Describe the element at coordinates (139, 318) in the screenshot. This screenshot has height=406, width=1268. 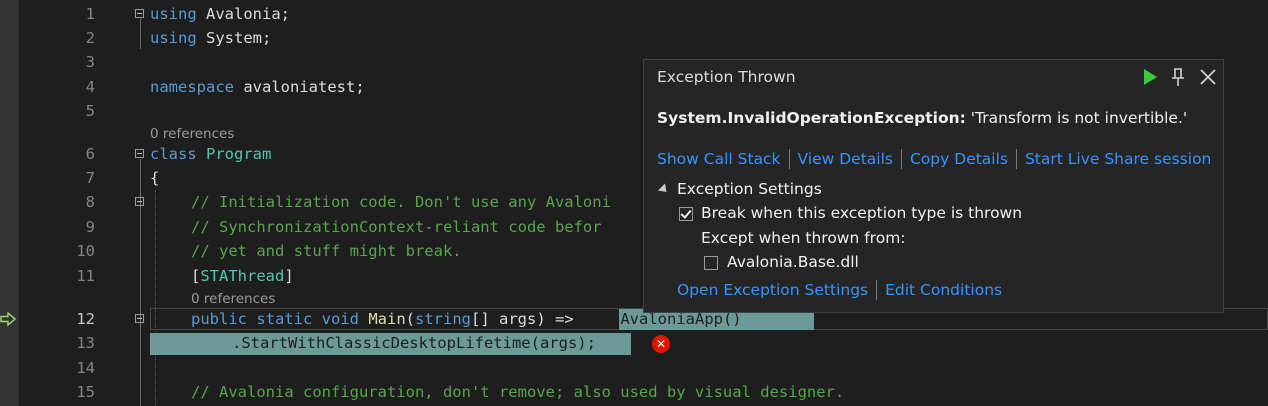
I see `collapse-method-icon` at that location.